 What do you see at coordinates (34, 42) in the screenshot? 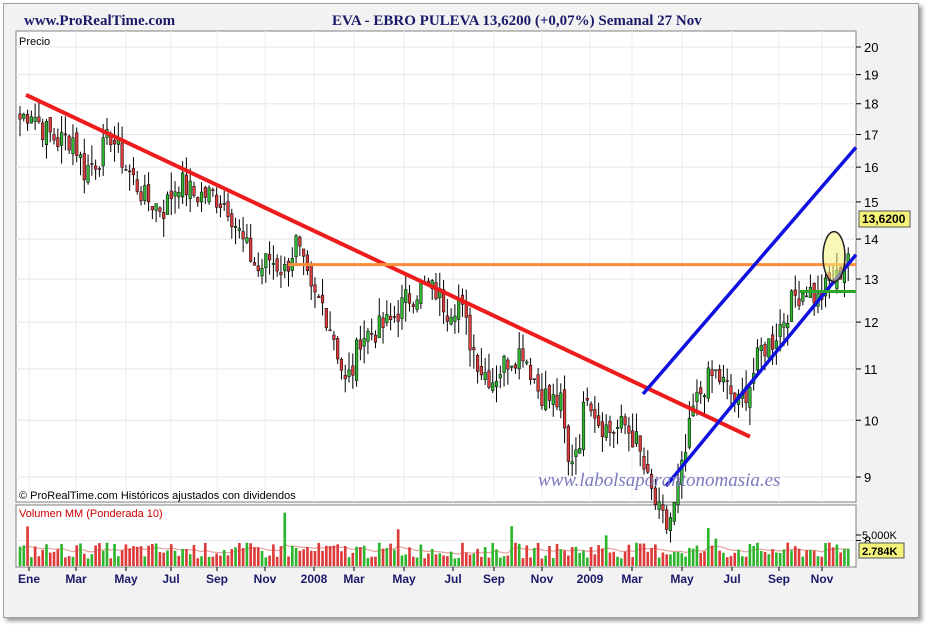
I see `price-panel-label: Precio` at bounding box center [34, 42].